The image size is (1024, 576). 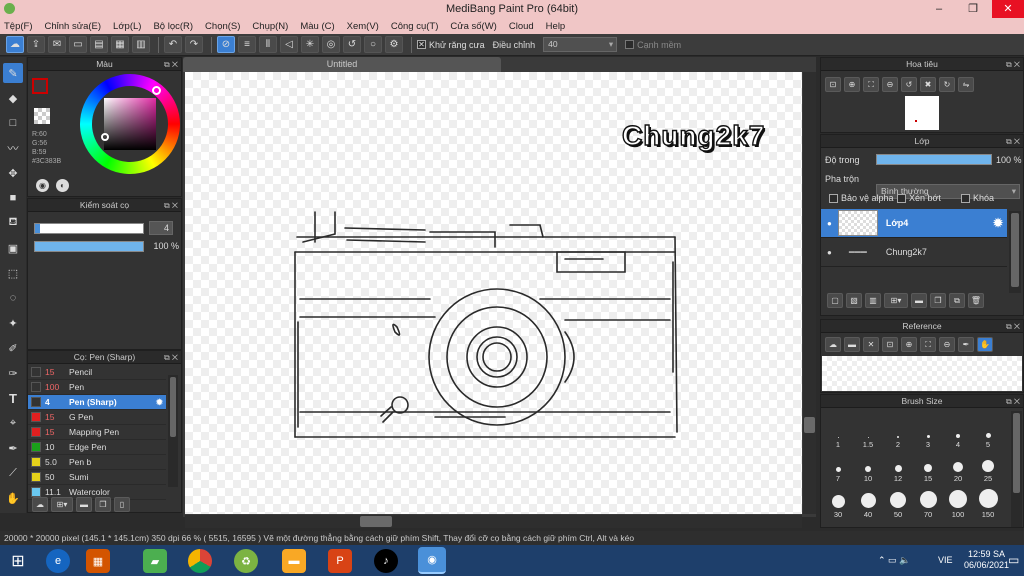 I want to click on menu-tools: Công cụ(T), so click(x=415, y=26).